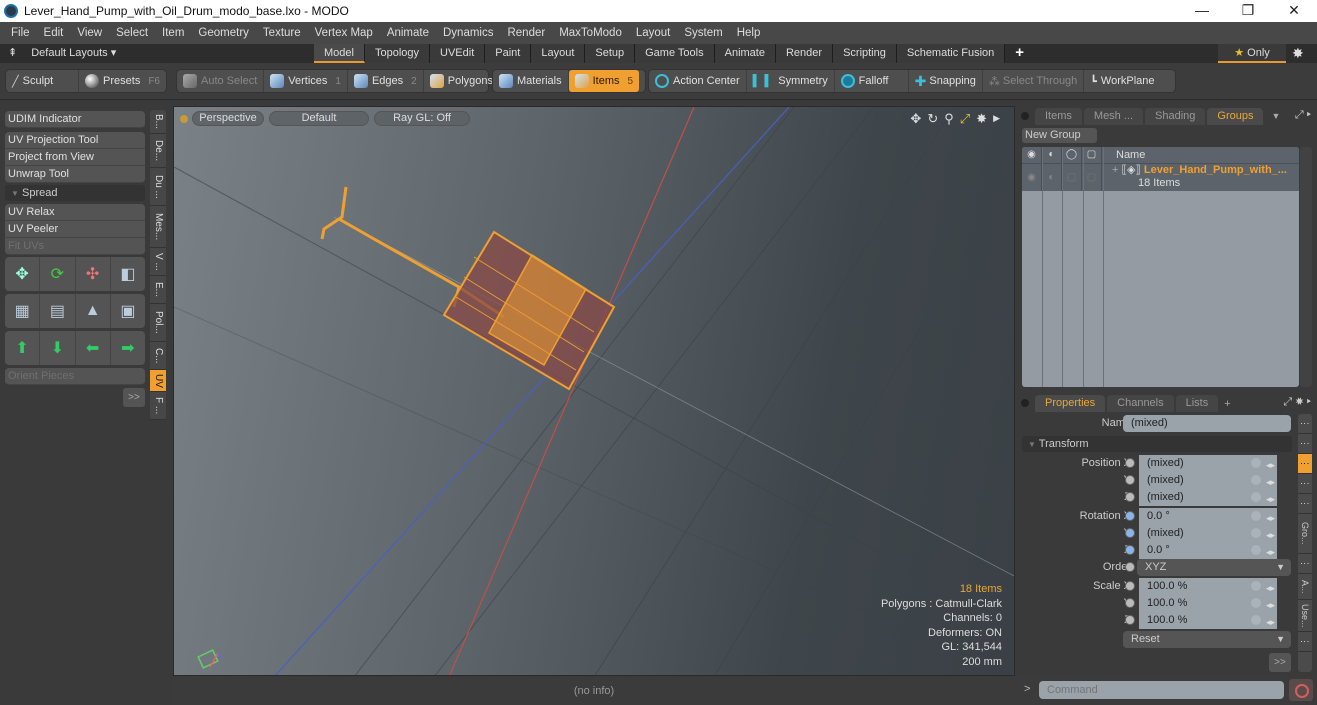  What do you see at coordinates (122, 81) in the screenshot?
I see `presets-button: Presets F6` at bounding box center [122, 81].